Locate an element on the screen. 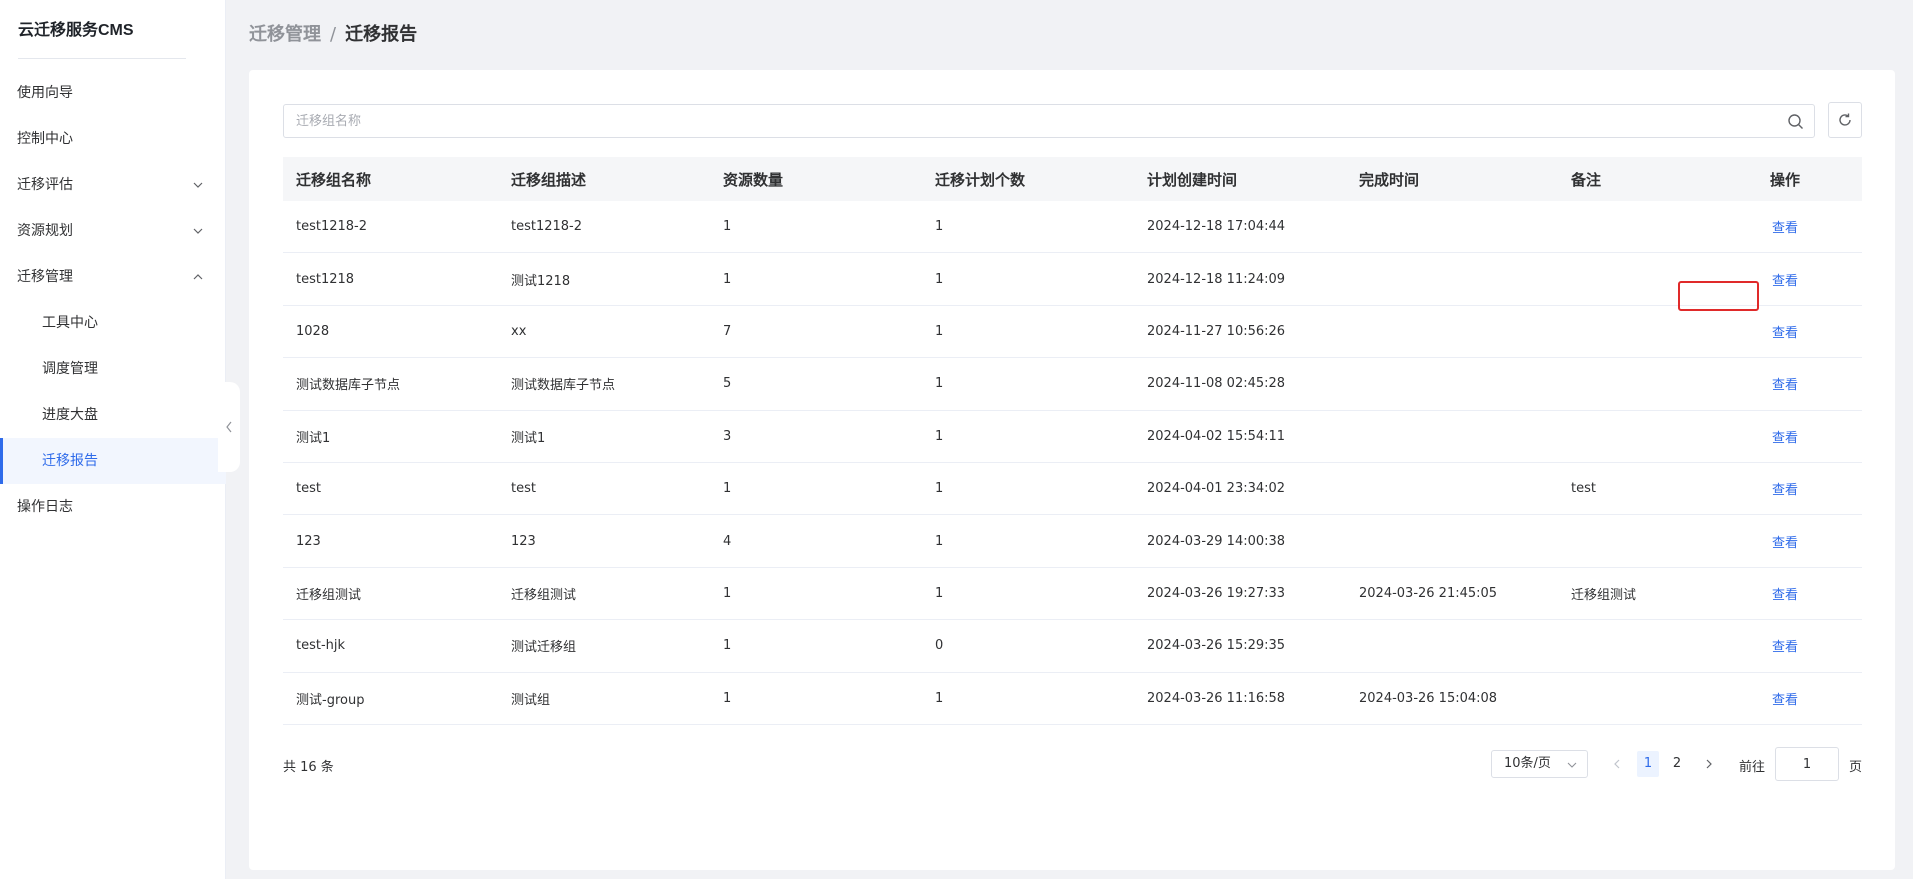  table-cell-note: test is located at coordinates (1583, 489).